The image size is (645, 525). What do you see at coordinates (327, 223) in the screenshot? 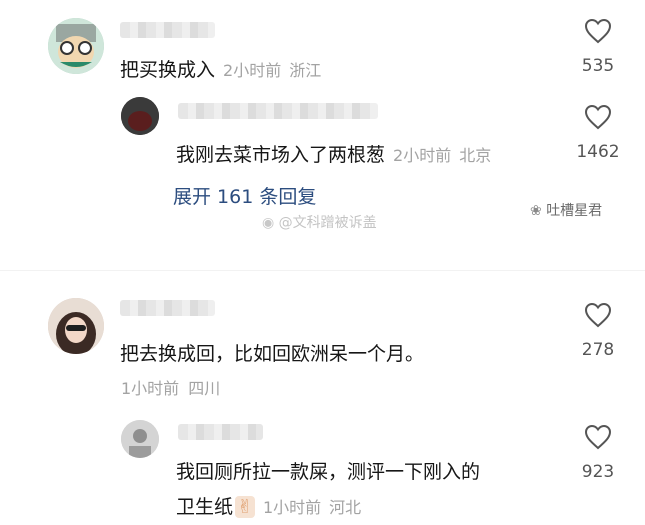
I see `weibo-watermark-text: @文科蹭被诉盖` at bounding box center [327, 223].